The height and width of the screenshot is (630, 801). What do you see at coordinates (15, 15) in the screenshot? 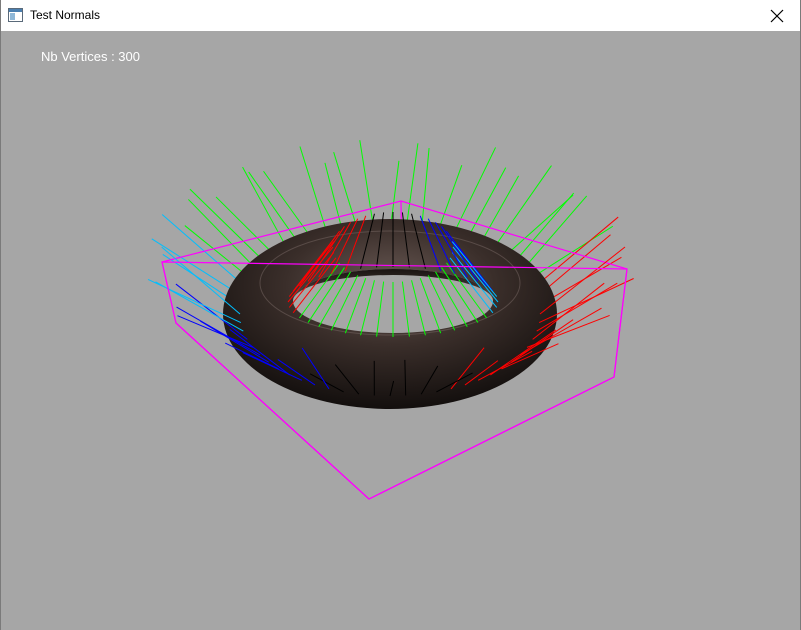
I see `window-app-icon` at bounding box center [15, 15].